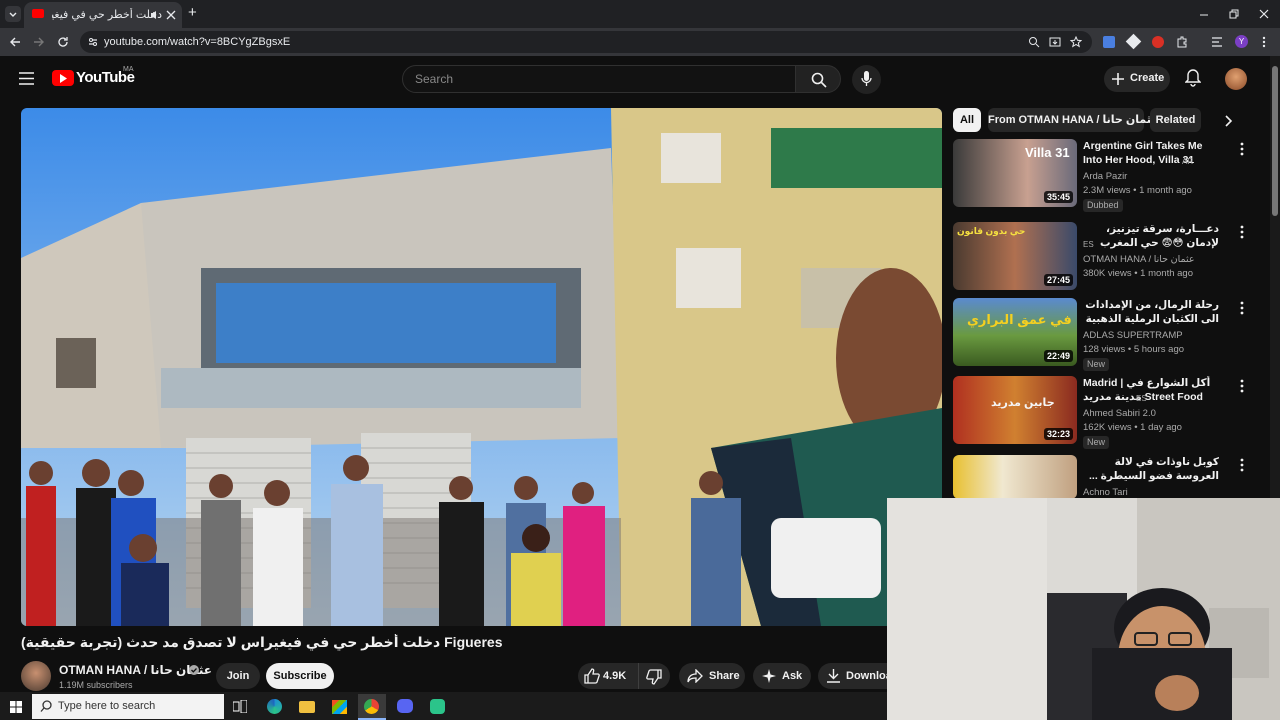 Image resolution: width=1280 pixels, height=720 pixels. Describe the element at coordinates (1229, 121) in the screenshot. I see `chevron-right-icon` at that location.